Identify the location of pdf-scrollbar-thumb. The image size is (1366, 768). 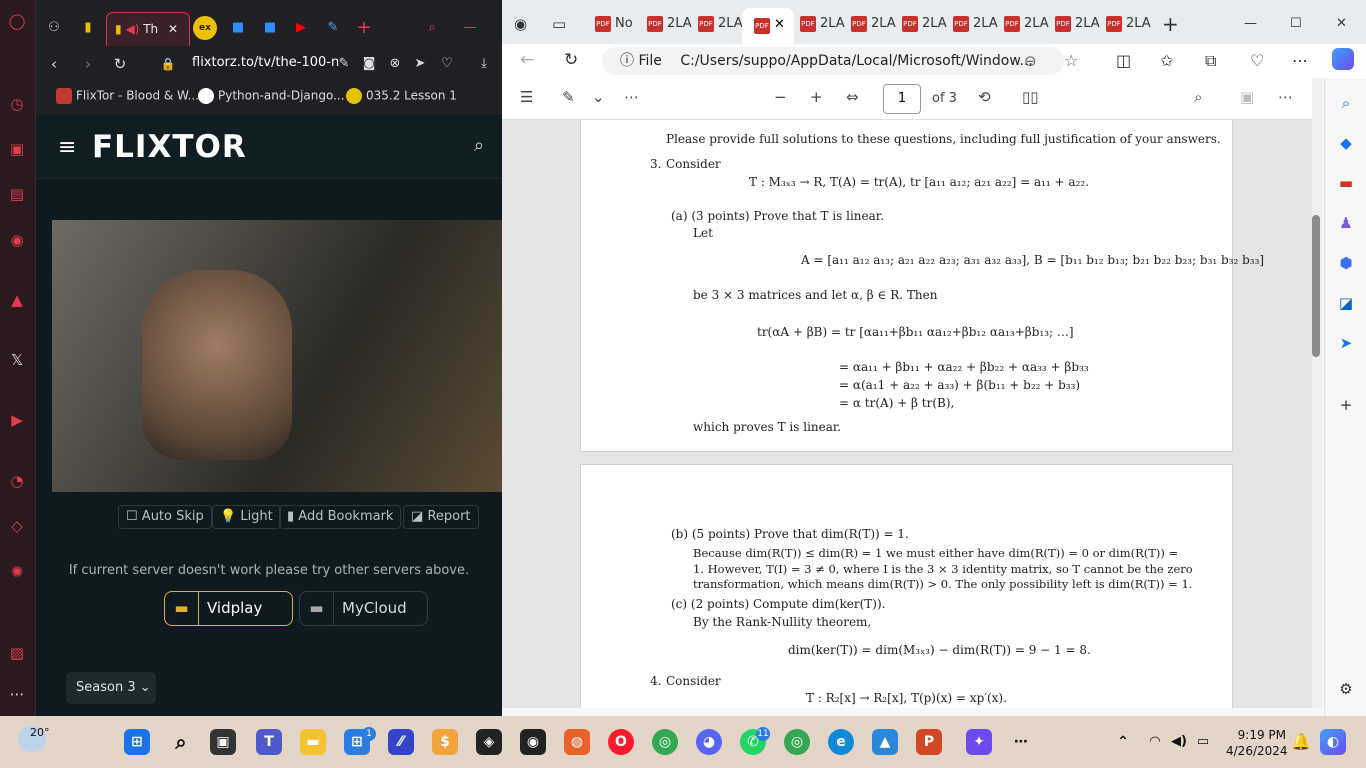
(1316, 286).